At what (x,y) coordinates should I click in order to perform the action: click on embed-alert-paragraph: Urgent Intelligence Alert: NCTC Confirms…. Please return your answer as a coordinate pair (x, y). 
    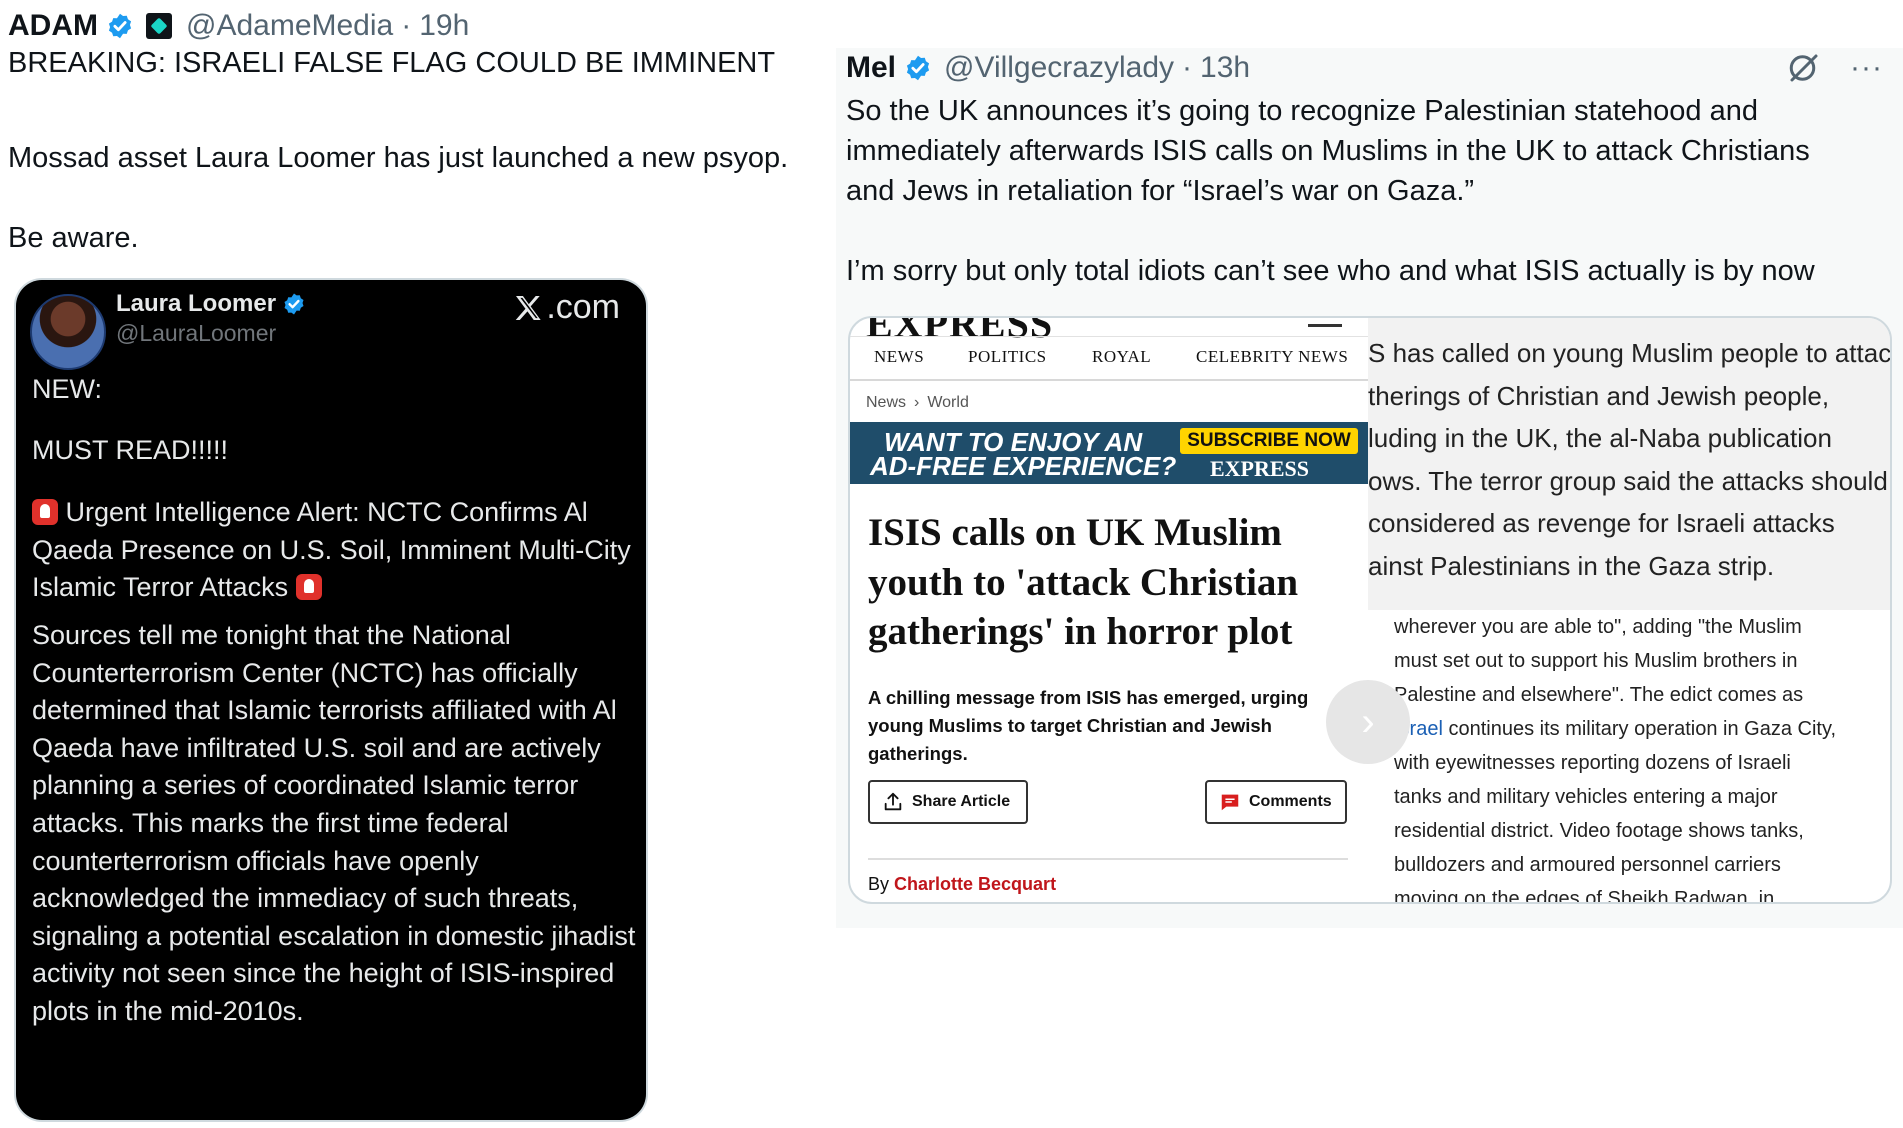
    Looking at the image, I should click on (337, 550).